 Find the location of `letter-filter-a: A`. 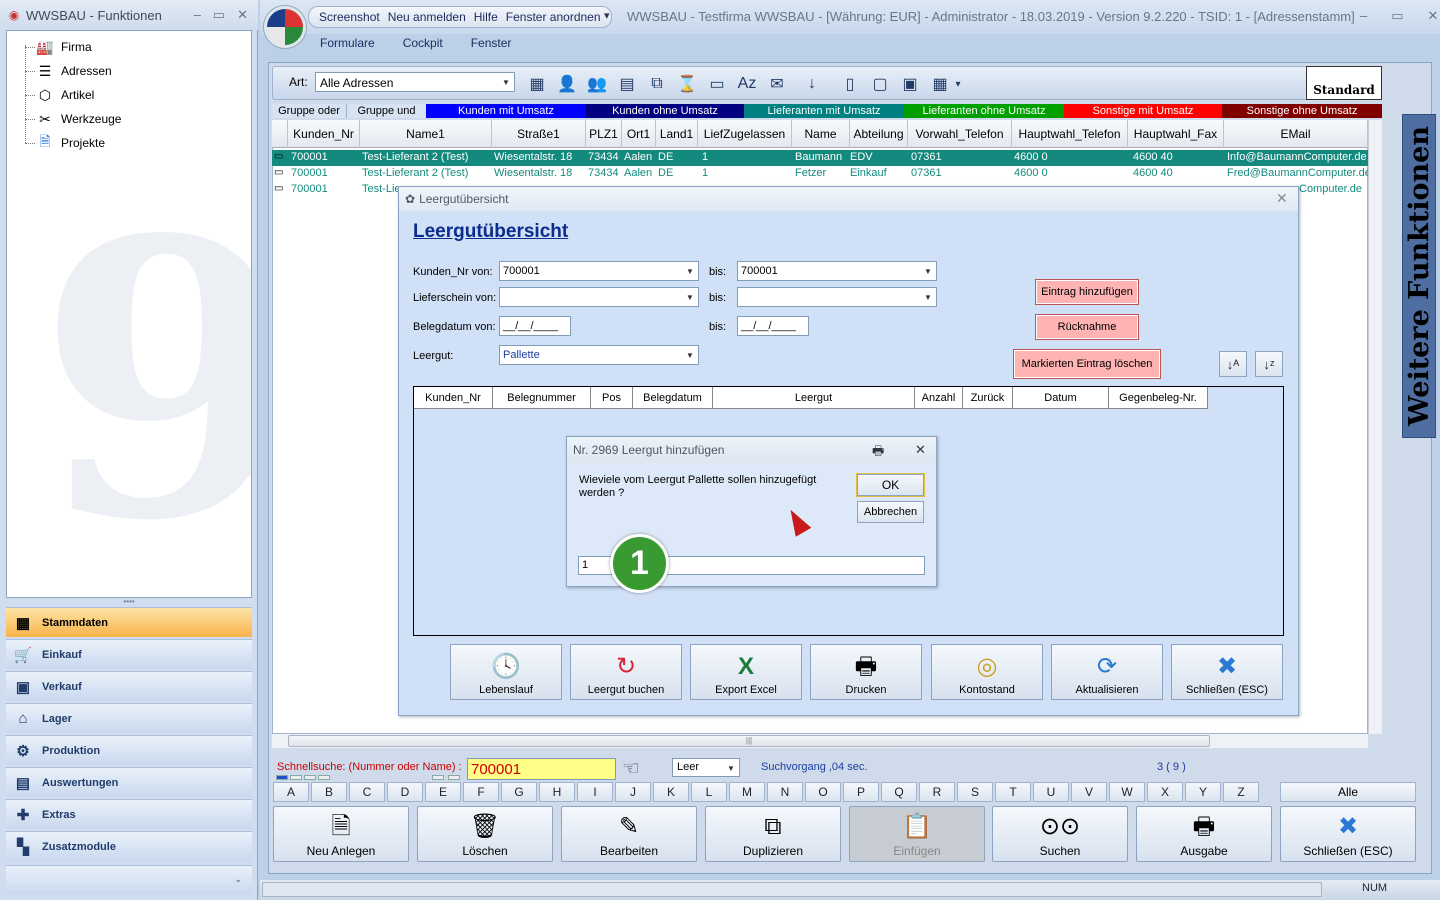

letter-filter-a: A is located at coordinates (291, 792).